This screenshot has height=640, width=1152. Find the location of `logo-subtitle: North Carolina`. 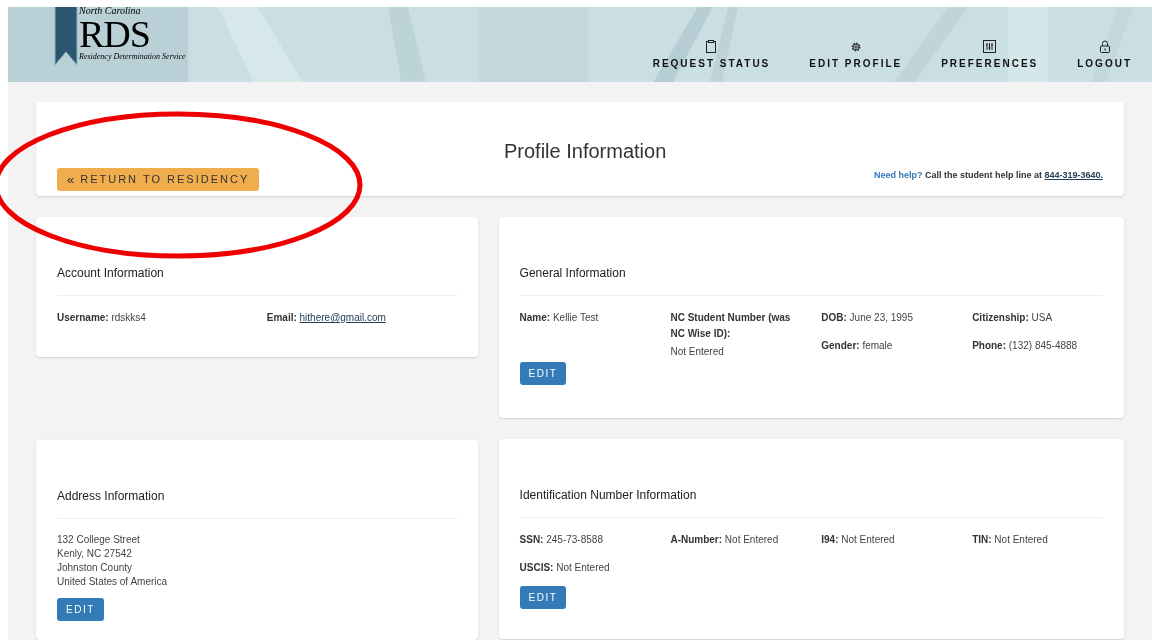

logo-subtitle: North Carolina is located at coordinates (110, 12).